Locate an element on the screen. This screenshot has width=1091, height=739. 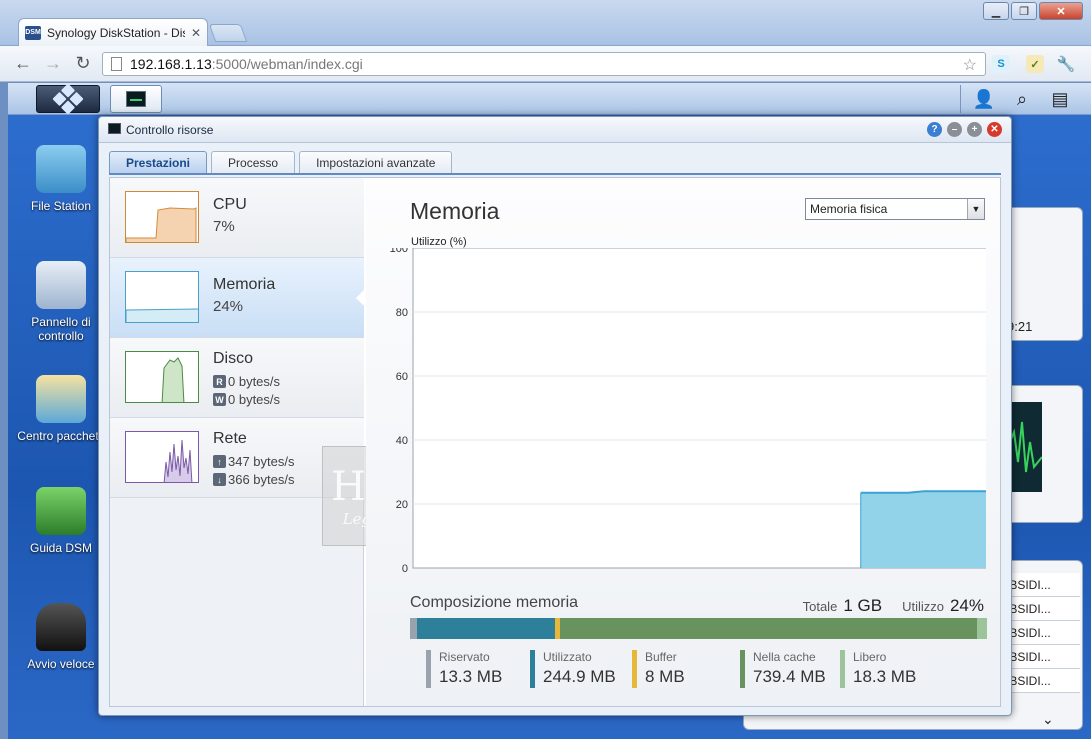
chart-y-tick-label: 20 is located at coordinates (402, 505).